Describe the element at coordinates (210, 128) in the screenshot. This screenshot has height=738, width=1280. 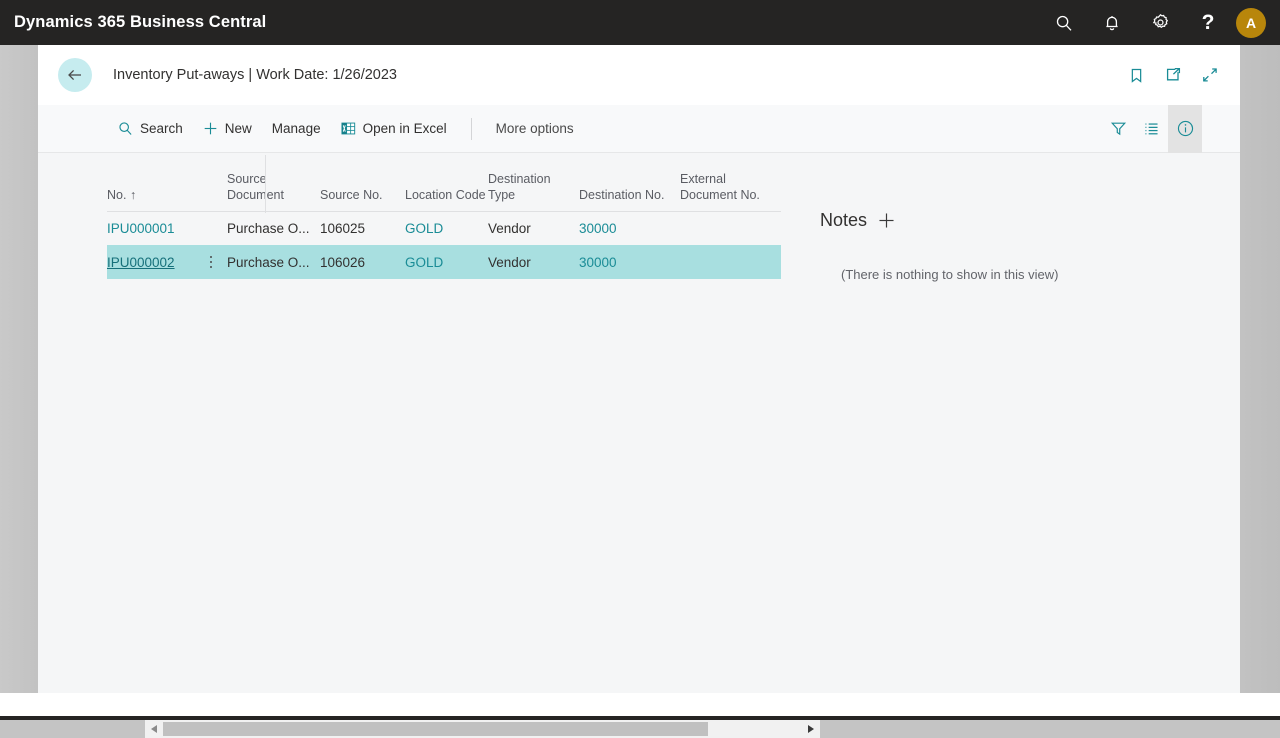
I see `plus-icon` at that location.